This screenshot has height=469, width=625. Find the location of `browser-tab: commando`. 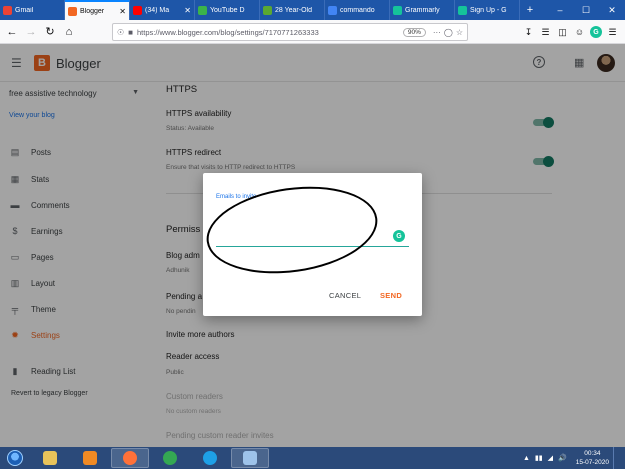

browser-tab: commando is located at coordinates (357, 10).